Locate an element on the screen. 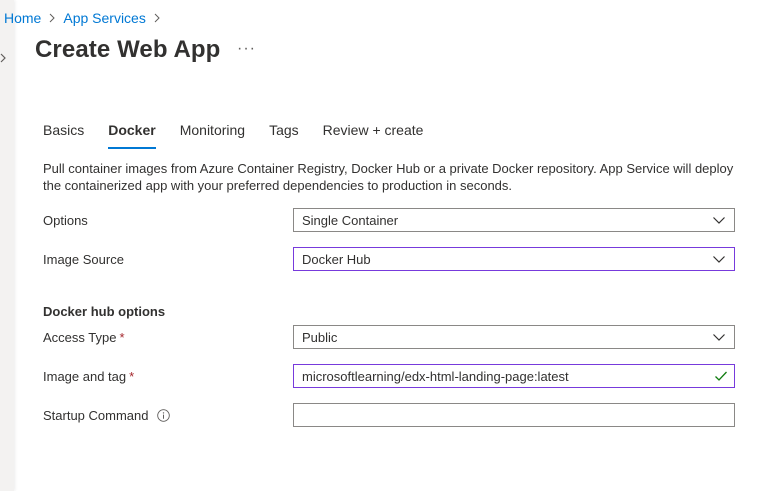 Image resolution: width=774 pixels, height=491 pixels. access-type-label: Access Type * is located at coordinates (84, 337).